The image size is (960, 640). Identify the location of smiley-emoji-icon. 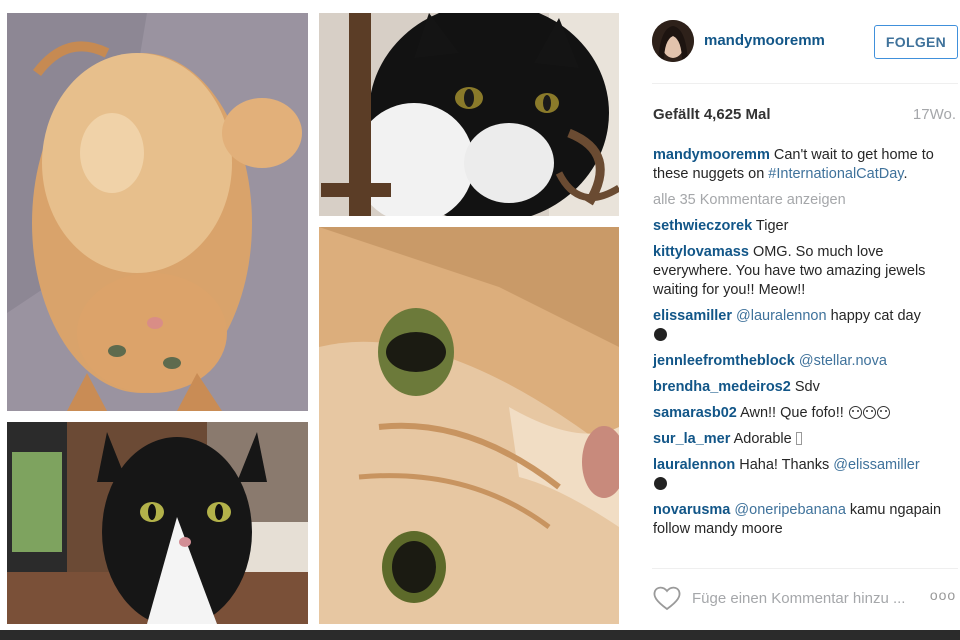
(855, 412).